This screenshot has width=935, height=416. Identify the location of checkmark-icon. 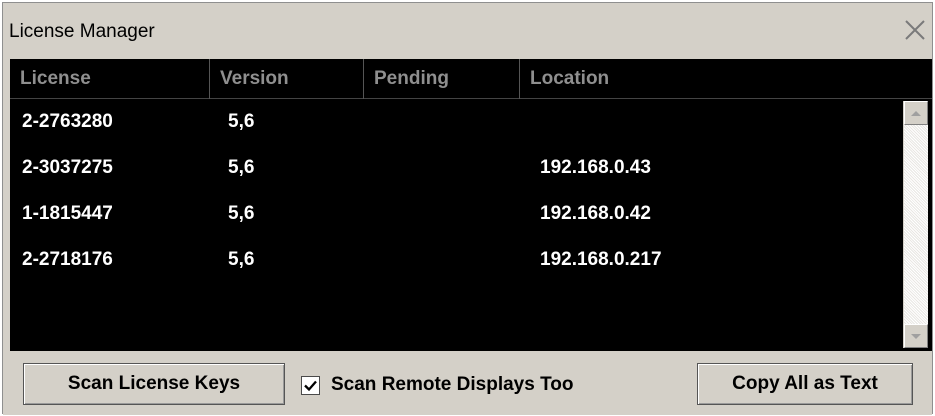
(310, 385).